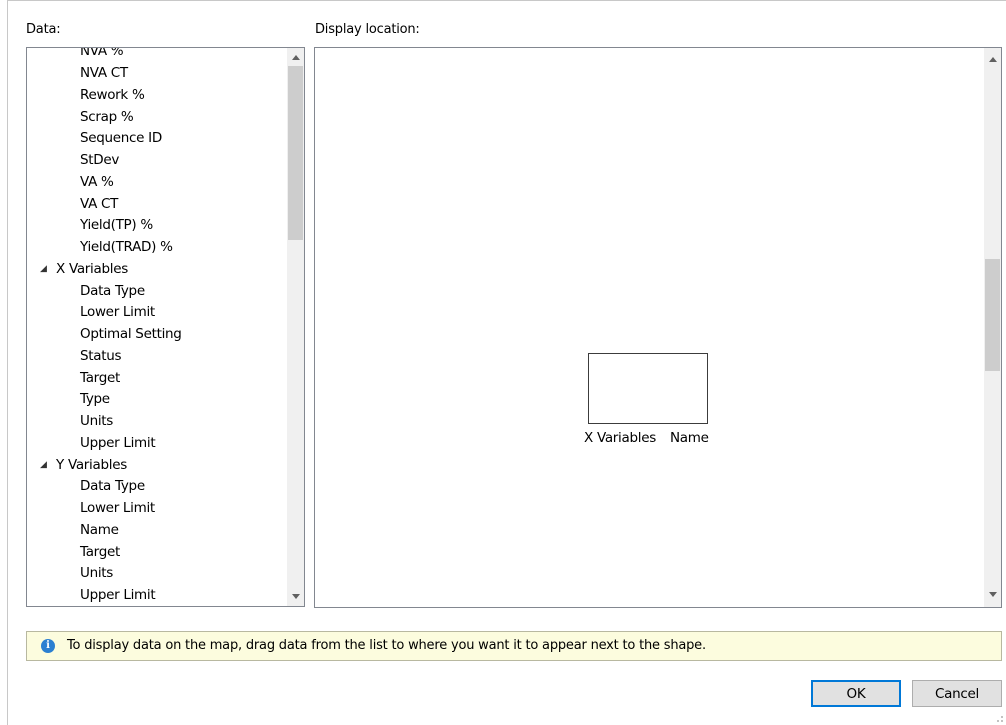 The height and width of the screenshot is (725, 1006). Describe the element at coordinates (91, 464) in the screenshot. I see `tree-item-label: Y Variables` at that location.